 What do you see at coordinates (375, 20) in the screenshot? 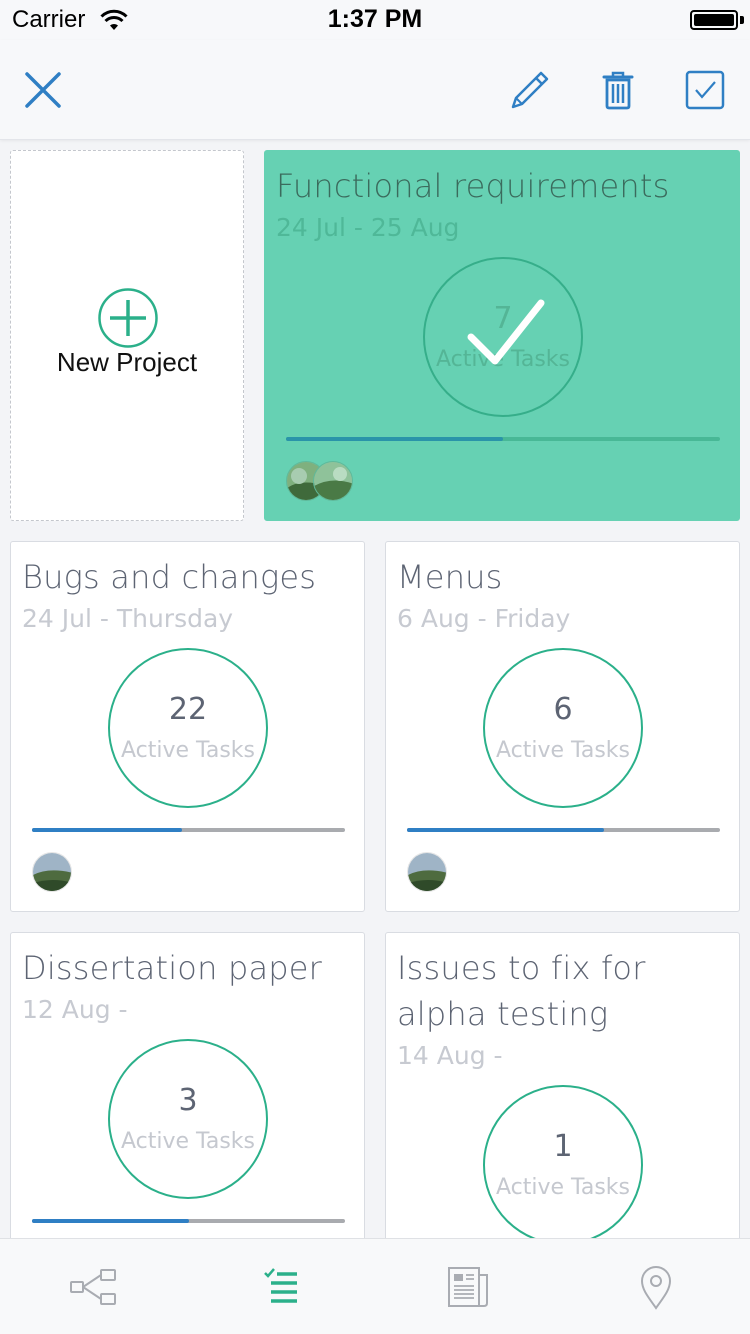
I see `status-bar: Carrier 1:37 PM` at bounding box center [375, 20].